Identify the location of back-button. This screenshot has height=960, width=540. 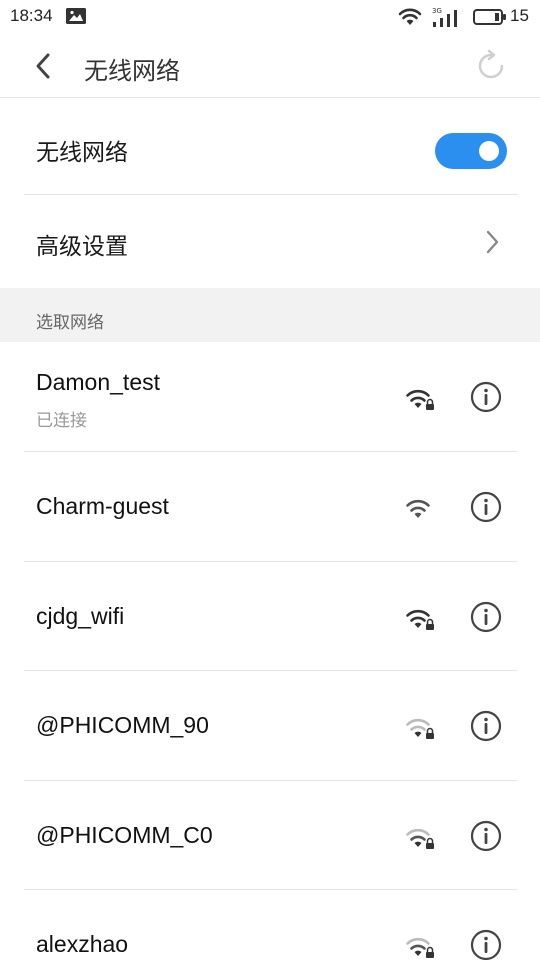
(43, 66).